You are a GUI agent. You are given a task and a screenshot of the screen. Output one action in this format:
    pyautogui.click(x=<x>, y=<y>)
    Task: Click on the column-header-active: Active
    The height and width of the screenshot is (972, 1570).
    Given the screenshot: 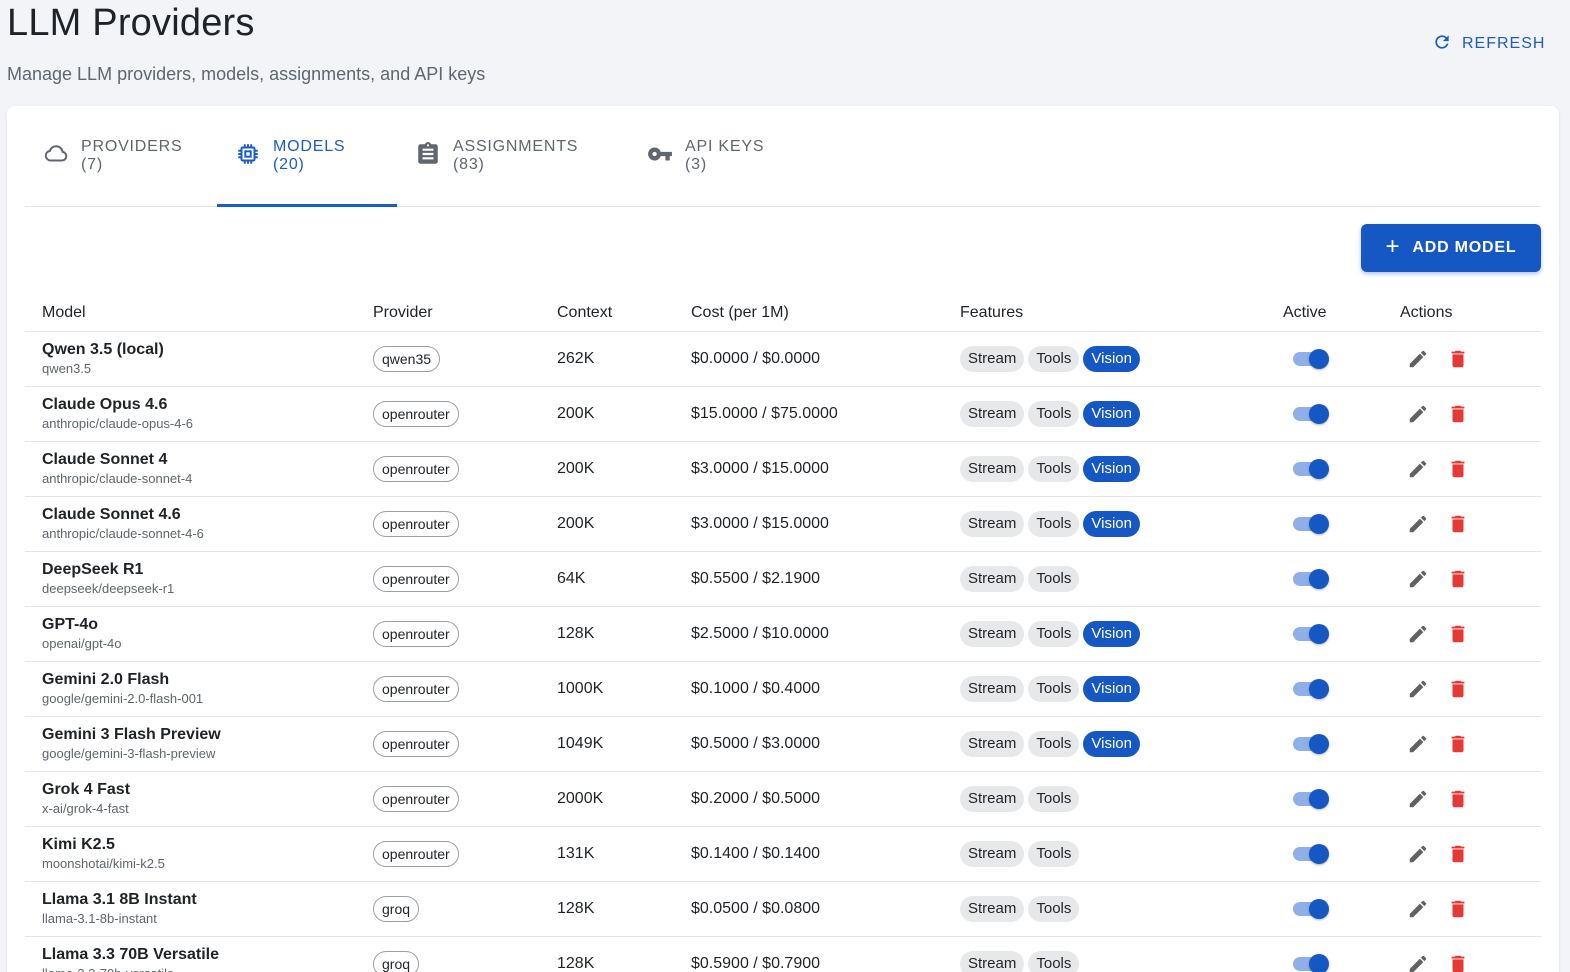 What is the action you would take?
    pyautogui.click(x=1324, y=313)
    